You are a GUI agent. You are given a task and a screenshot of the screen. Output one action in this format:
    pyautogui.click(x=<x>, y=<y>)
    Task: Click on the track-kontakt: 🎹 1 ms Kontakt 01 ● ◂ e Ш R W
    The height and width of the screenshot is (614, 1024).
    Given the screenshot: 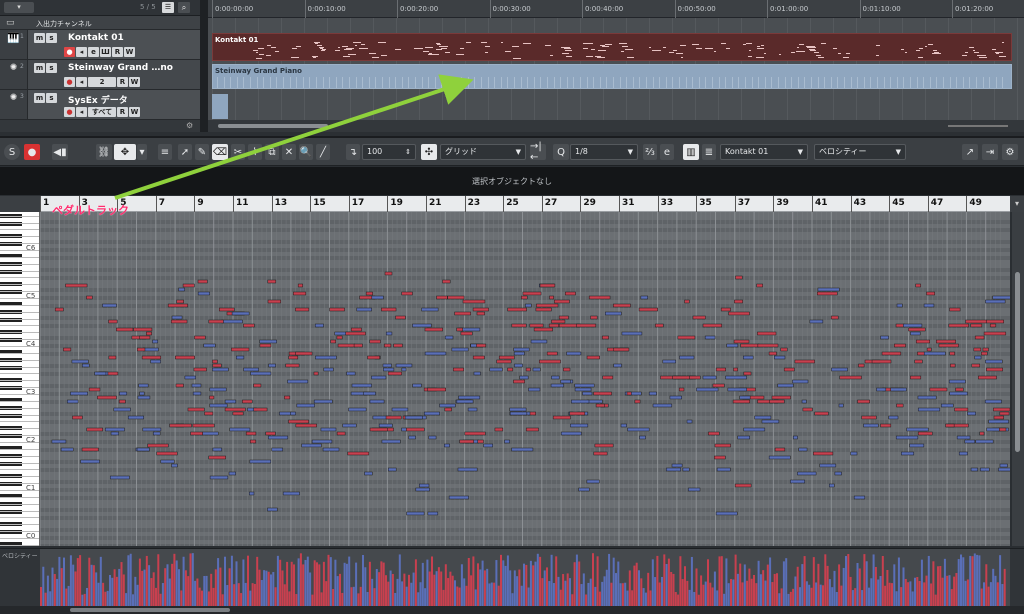 What is the action you would take?
    pyautogui.click(x=100, y=45)
    